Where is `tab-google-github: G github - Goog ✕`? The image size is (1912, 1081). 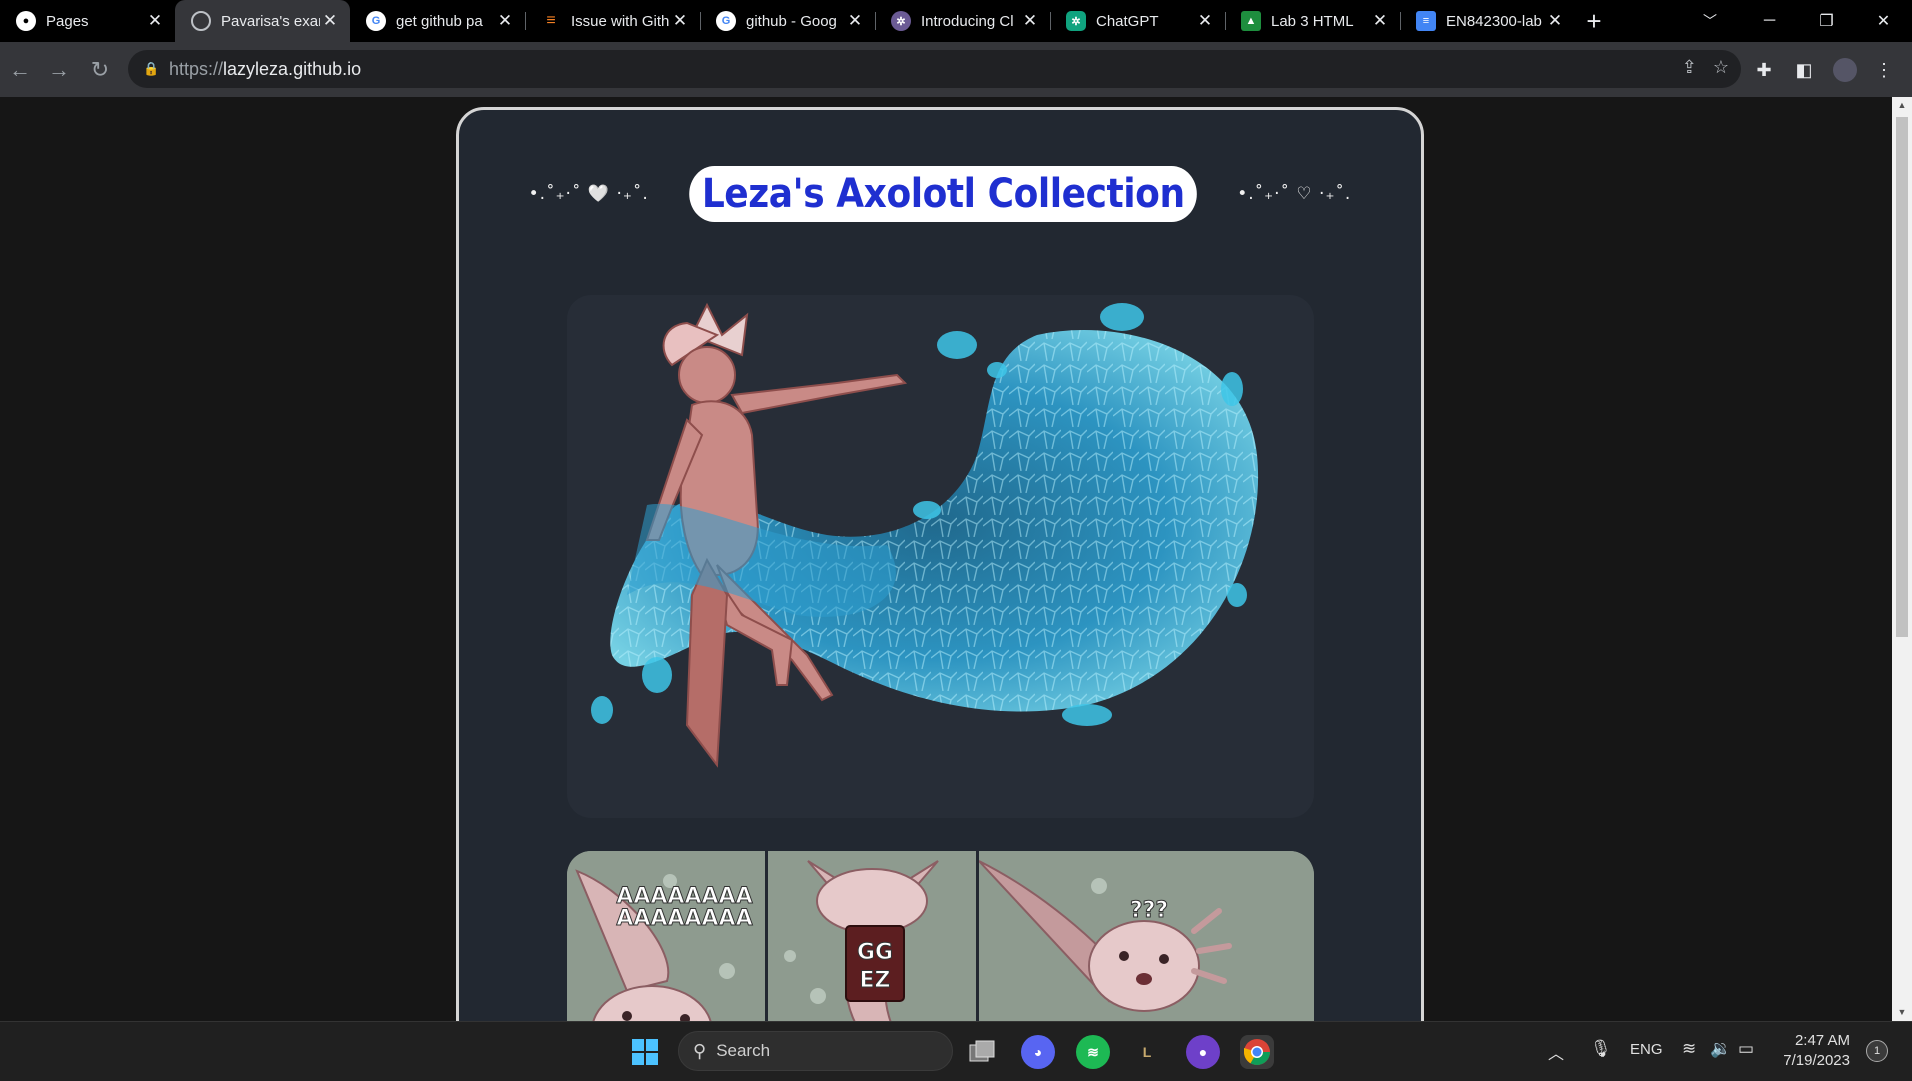
tab-google-github: G github - Goog ✕ is located at coordinates (787, 21).